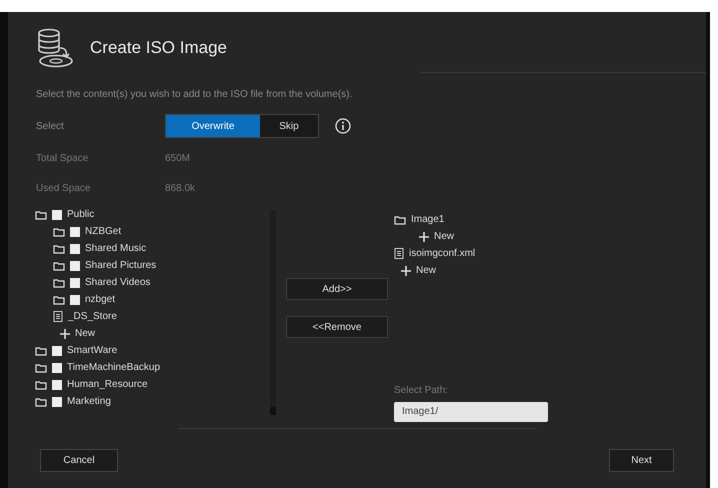  I want to click on cancel-button: Cancel, so click(79, 460).